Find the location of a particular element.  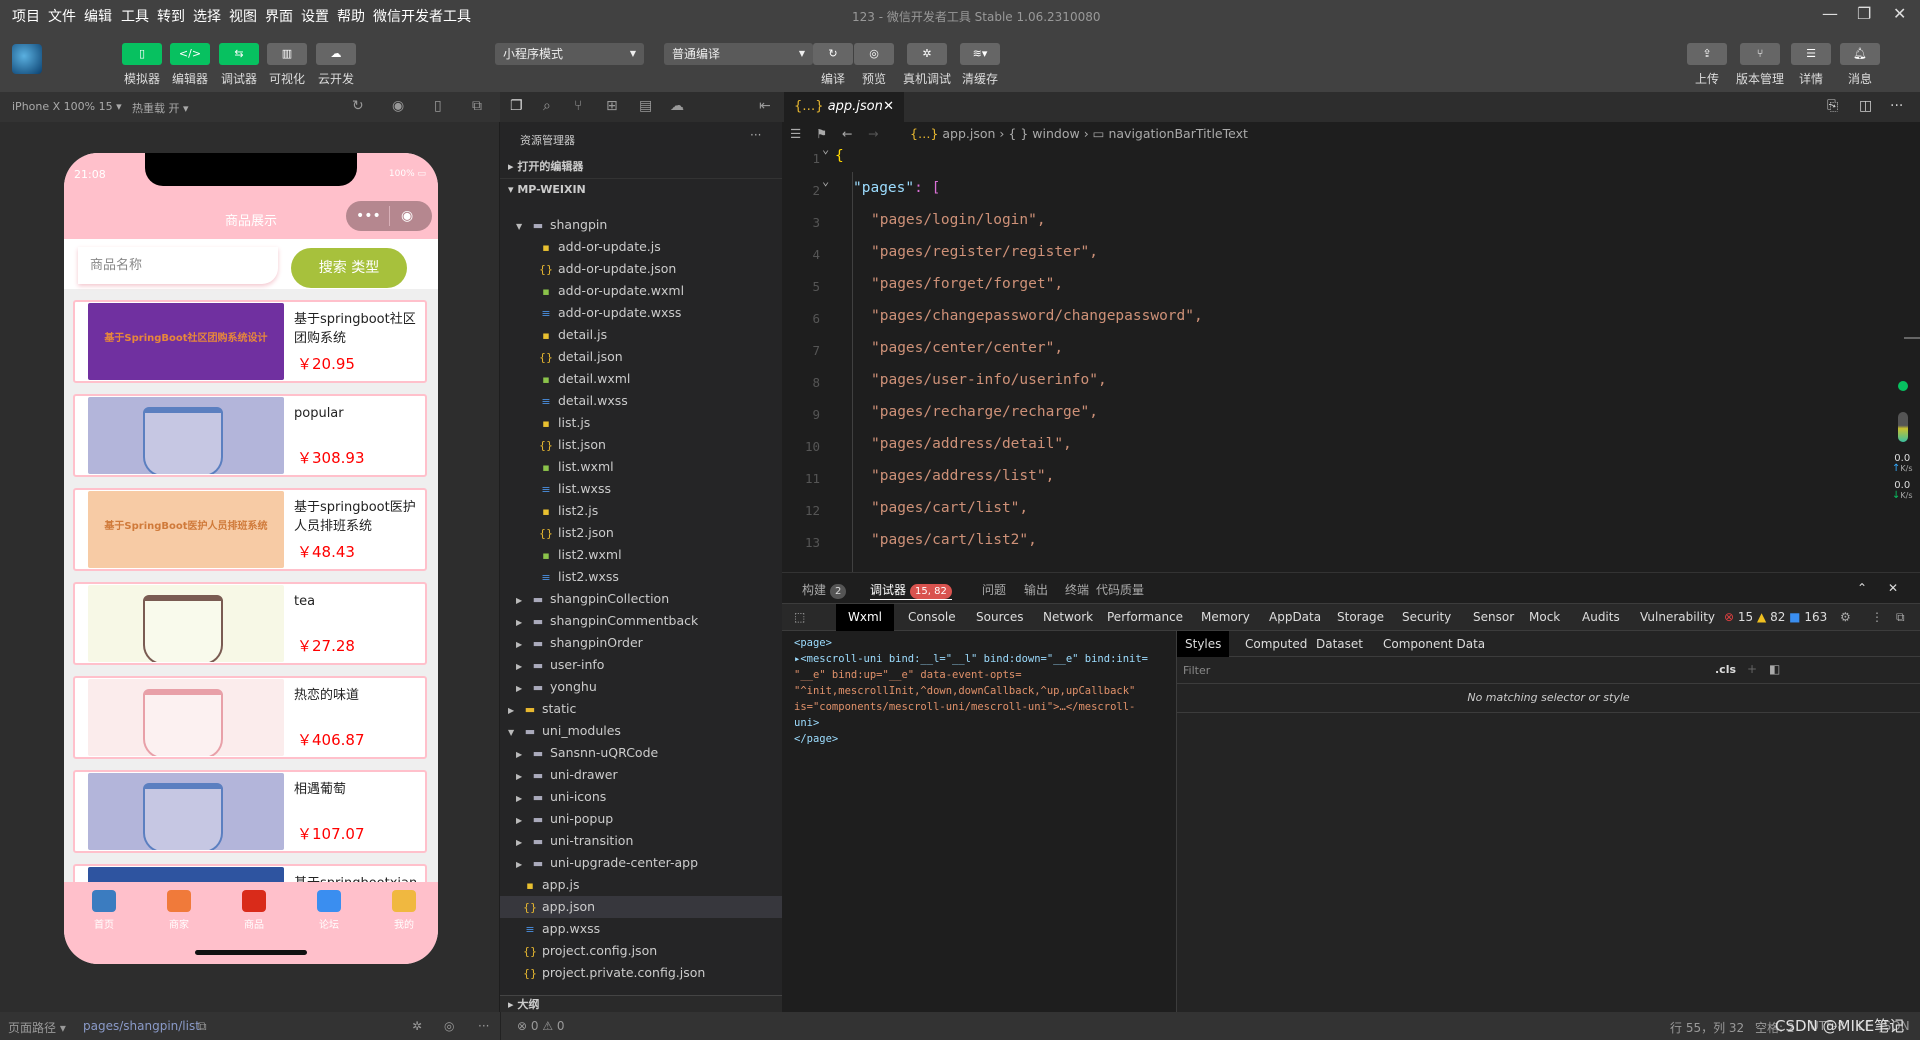

tab-profile: 我的 is located at coordinates (404, 910).